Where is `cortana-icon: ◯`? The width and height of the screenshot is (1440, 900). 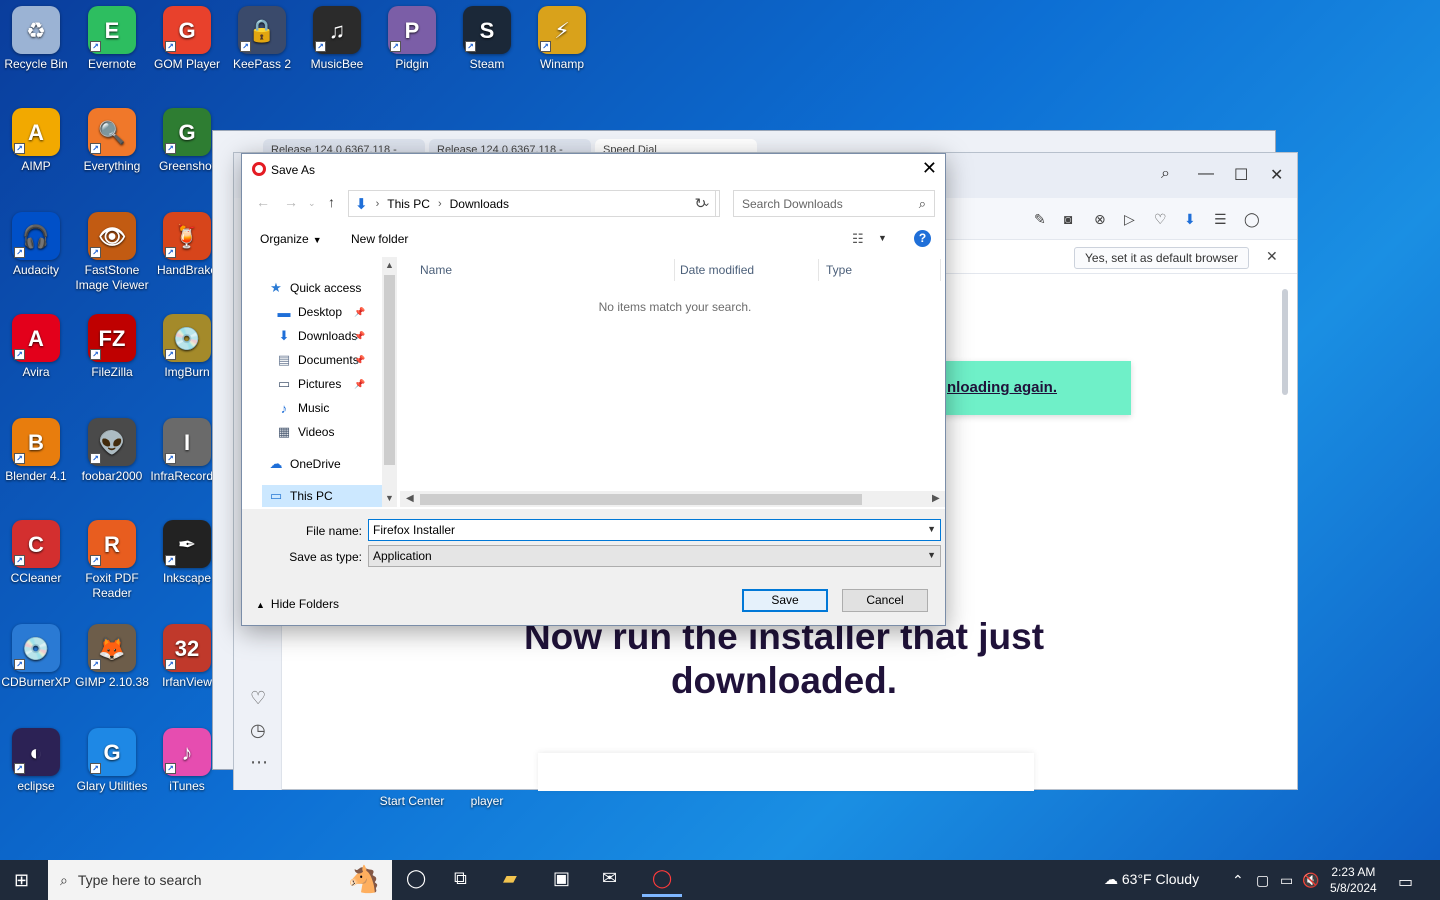
cortana-icon: ◯ is located at coordinates (416, 878).